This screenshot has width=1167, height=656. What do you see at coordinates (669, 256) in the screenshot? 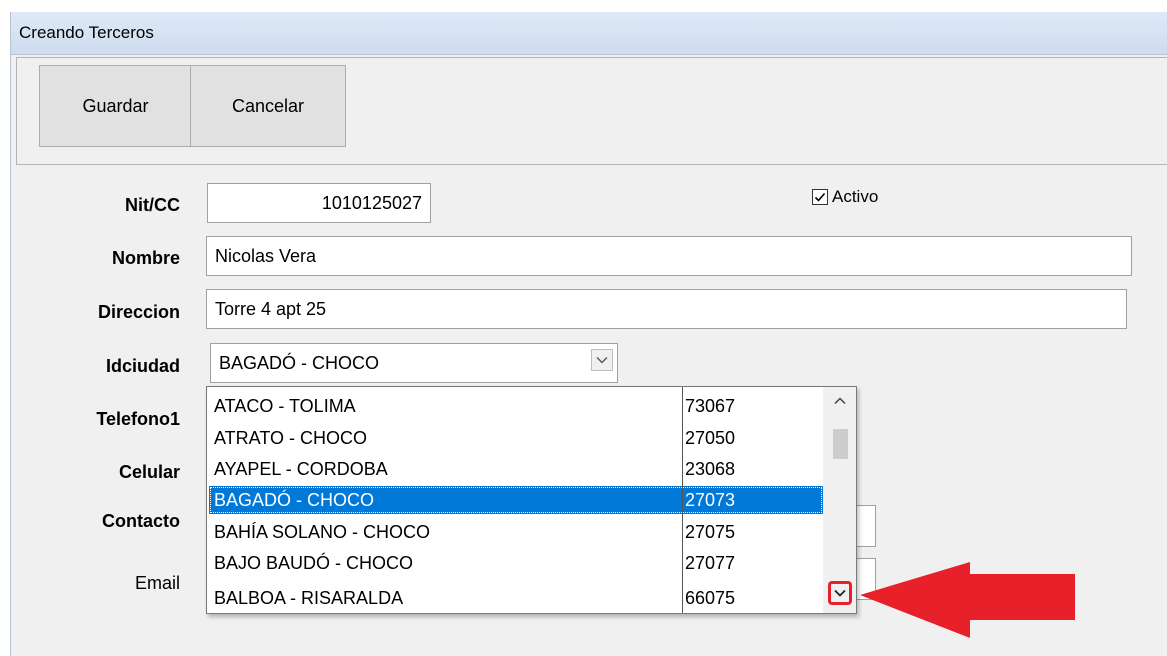
I see `nombre-input: Nicolas Vera` at bounding box center [669, 256].